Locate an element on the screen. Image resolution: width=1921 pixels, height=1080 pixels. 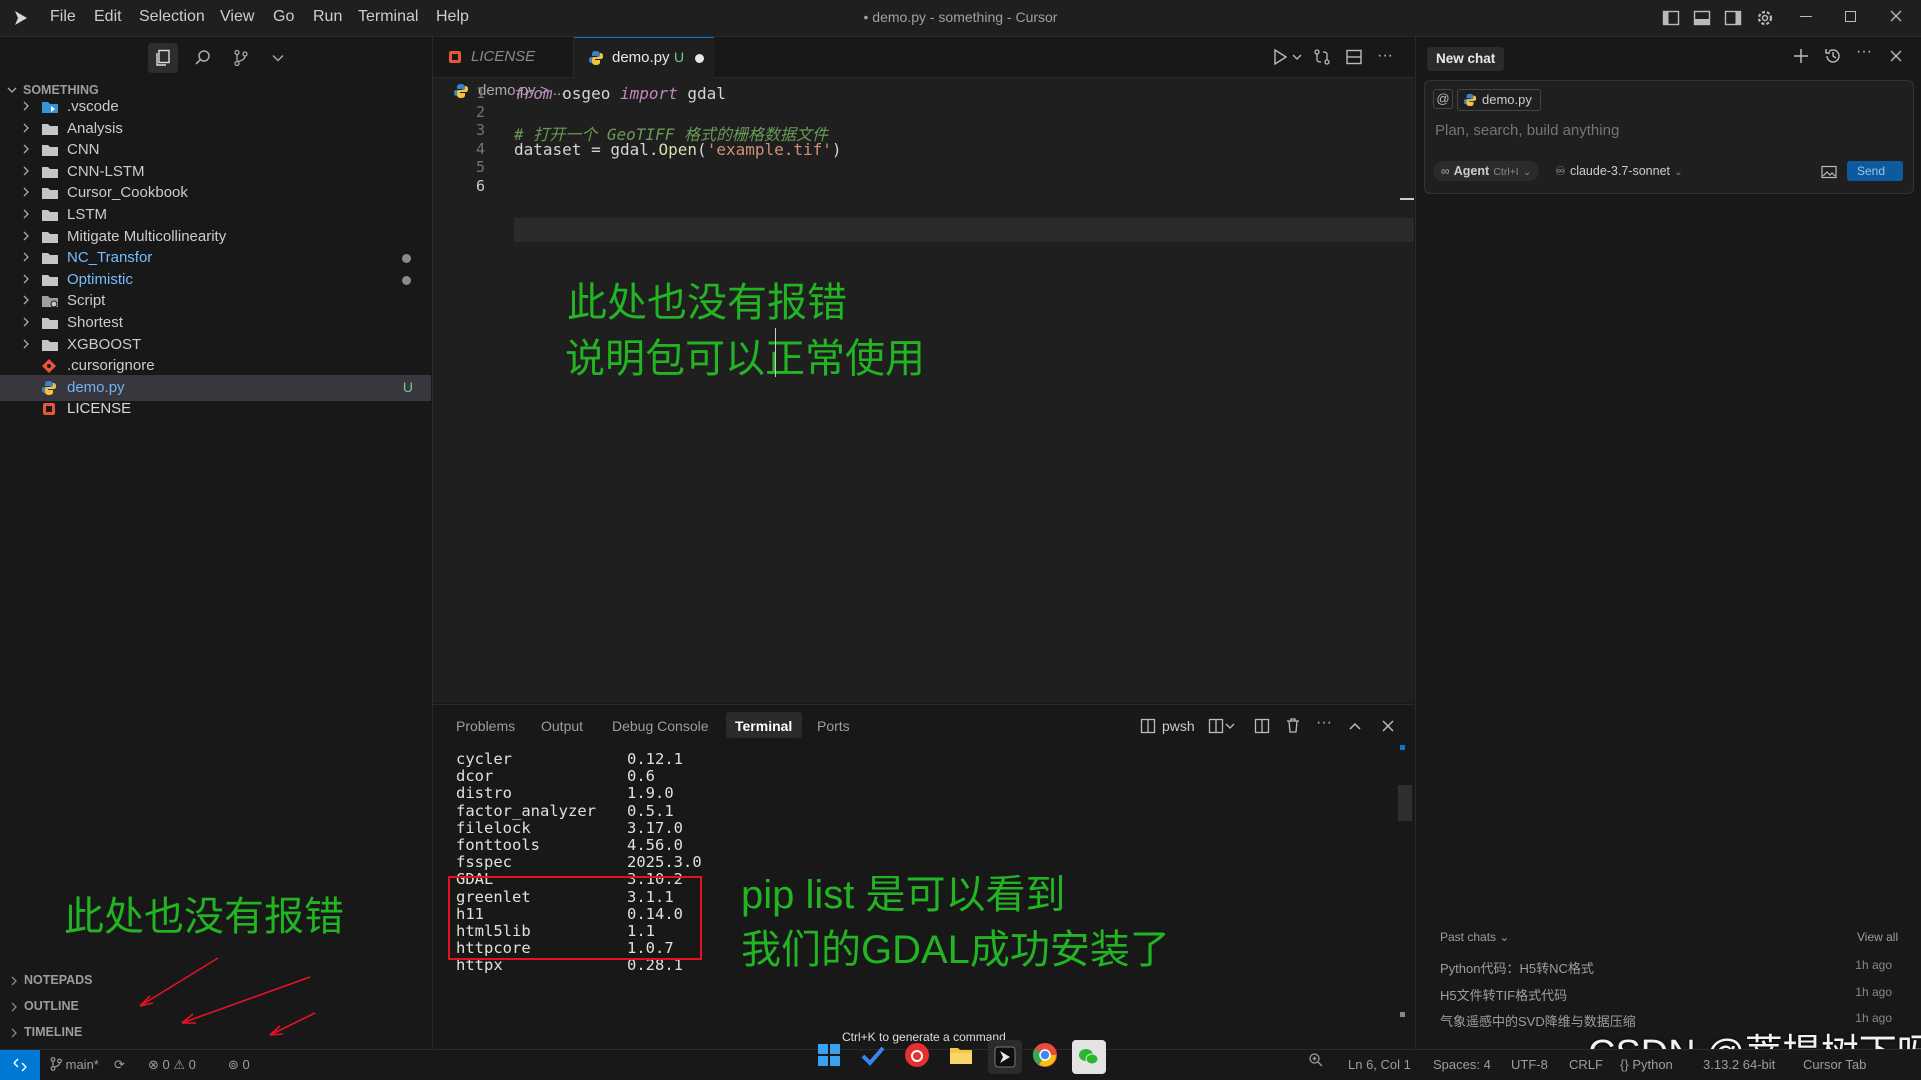
close-panel-icon is located at coordinates (1388, 726).